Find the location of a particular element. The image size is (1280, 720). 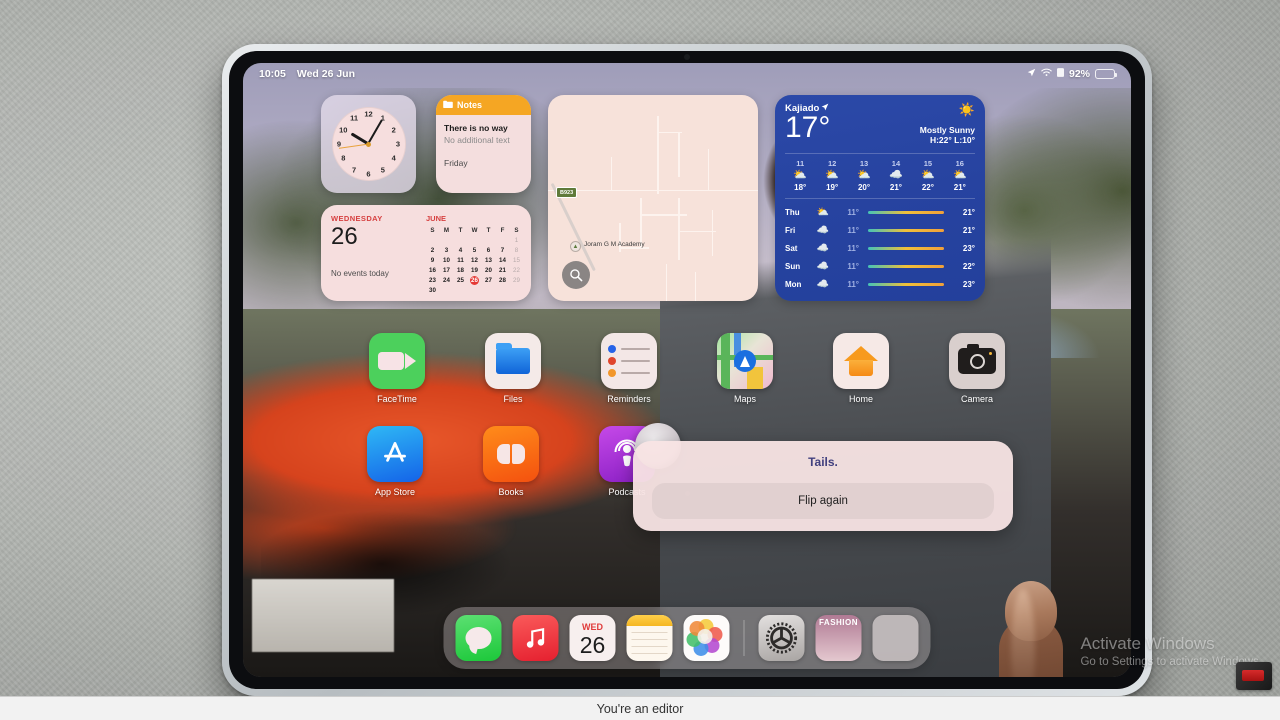

calendar-day-cell: 16 is located at coordinates (432, 270).